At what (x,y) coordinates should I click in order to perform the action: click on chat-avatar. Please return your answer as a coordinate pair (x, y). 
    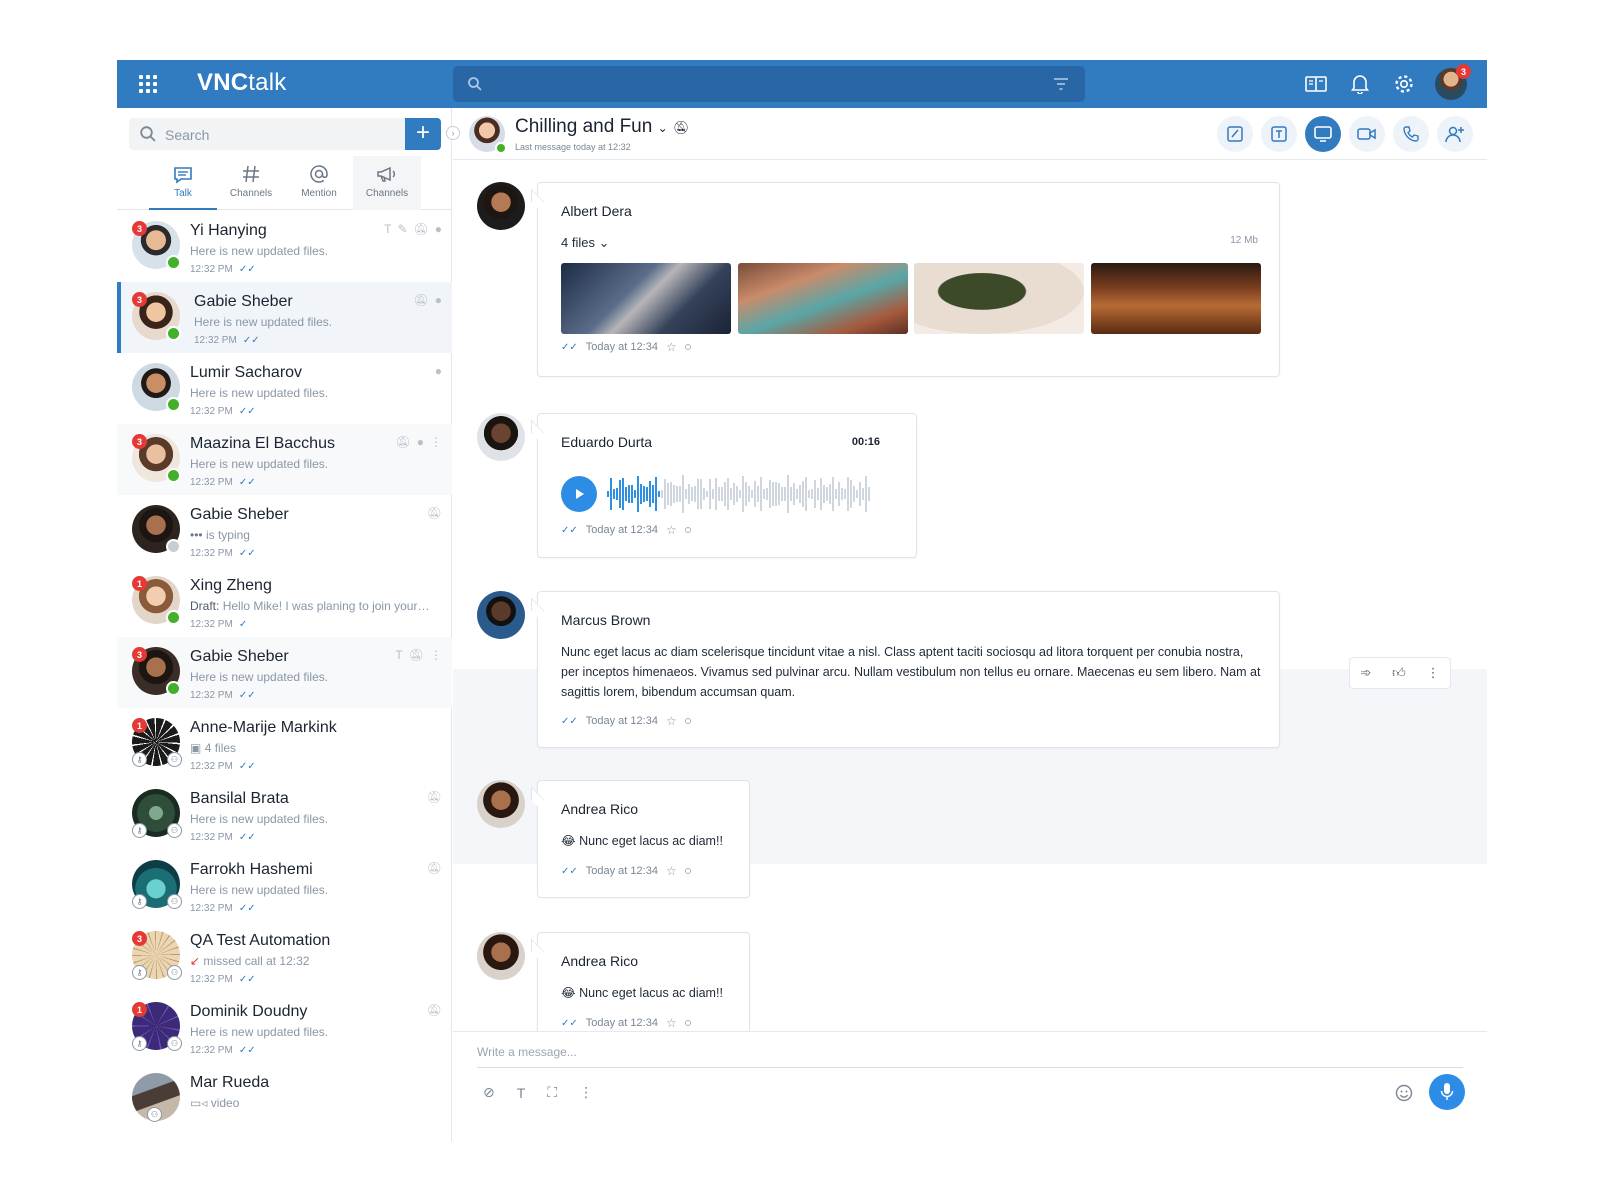
    Looking at the image, I should click on (488, 135).